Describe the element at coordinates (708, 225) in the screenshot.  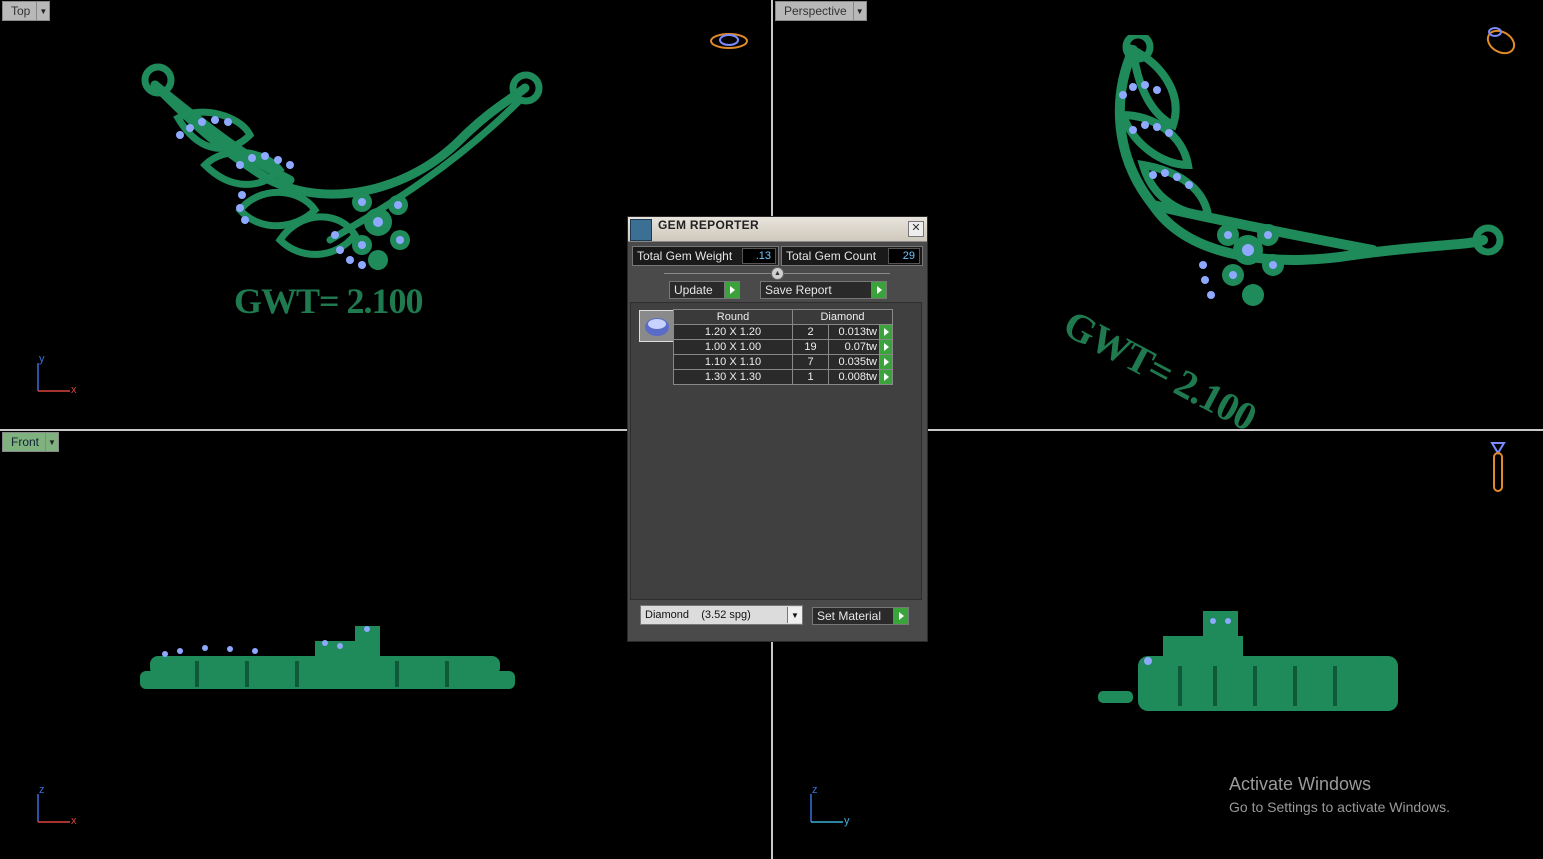
I see `dialog-title: GEM REPORTER` at that location.